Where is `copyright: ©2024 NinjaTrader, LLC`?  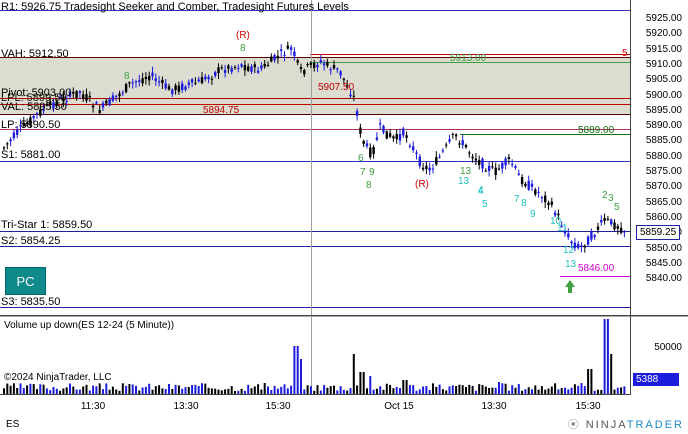 copyright: ©2024 NinjaTrader, LLC is located at coordinates (58, 377).